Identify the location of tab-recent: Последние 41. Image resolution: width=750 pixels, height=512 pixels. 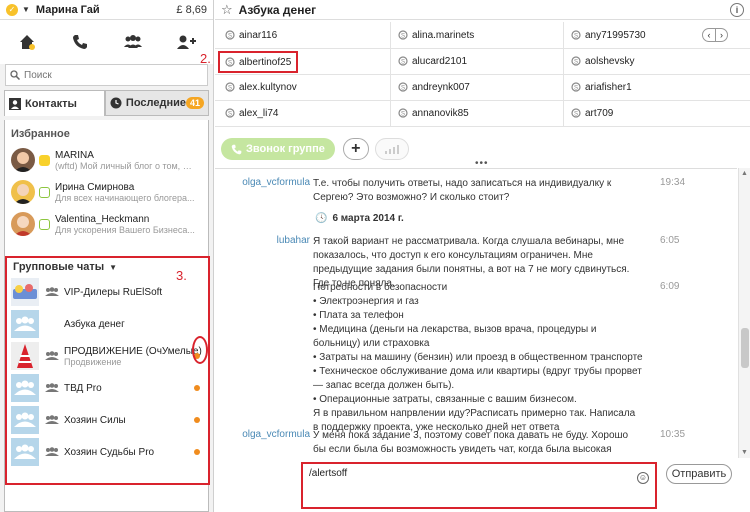
(156, 103).